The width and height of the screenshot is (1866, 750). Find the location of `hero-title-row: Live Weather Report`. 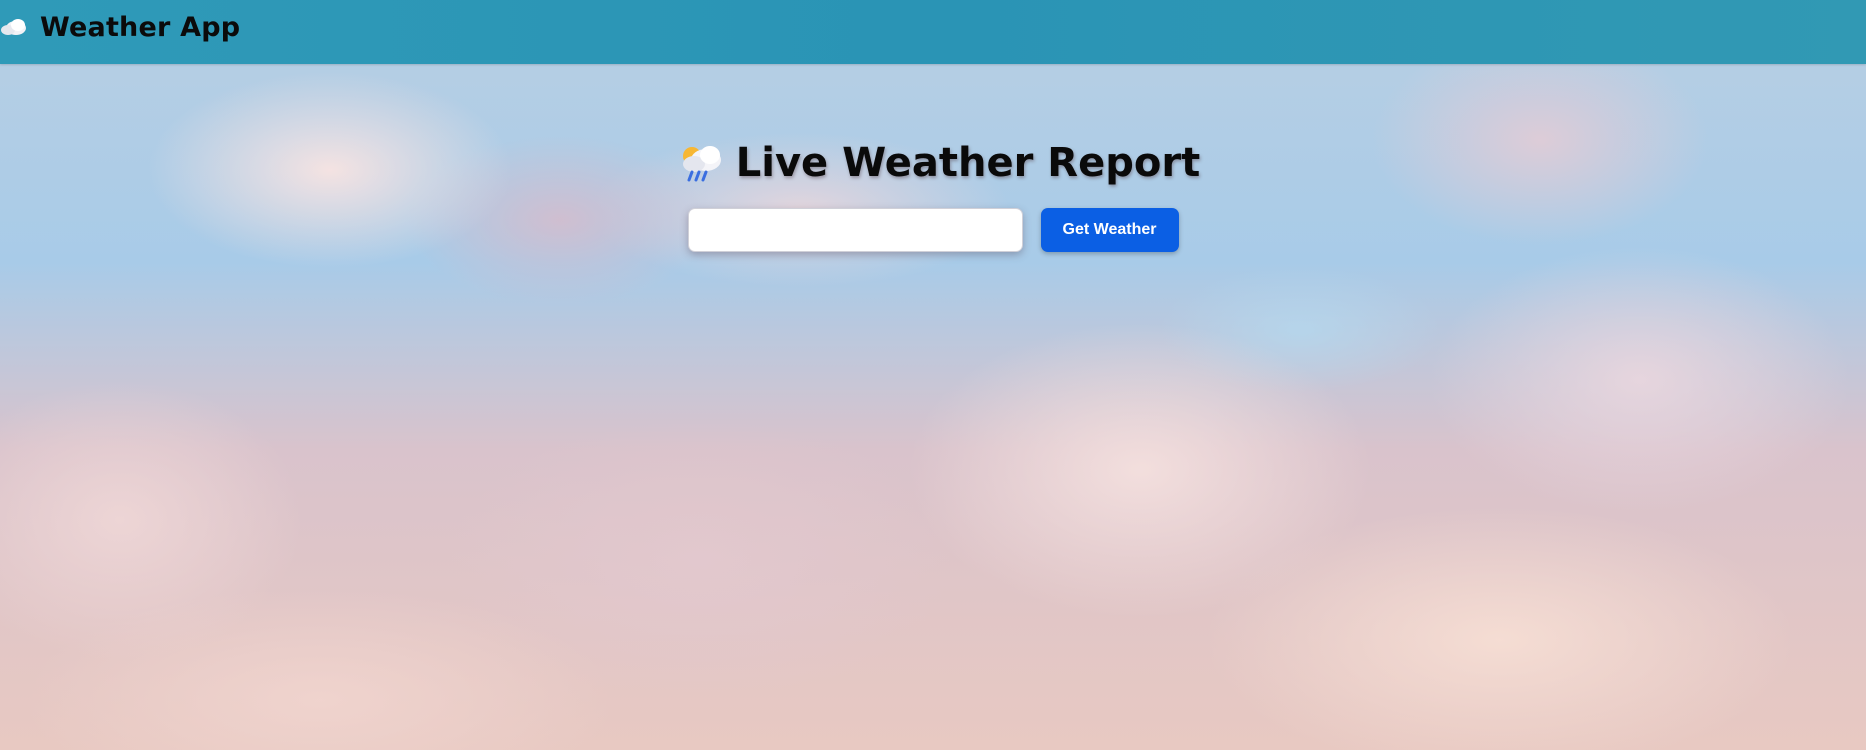

hero-title-row: Live Weather Report is located at coordinates (939, 163).